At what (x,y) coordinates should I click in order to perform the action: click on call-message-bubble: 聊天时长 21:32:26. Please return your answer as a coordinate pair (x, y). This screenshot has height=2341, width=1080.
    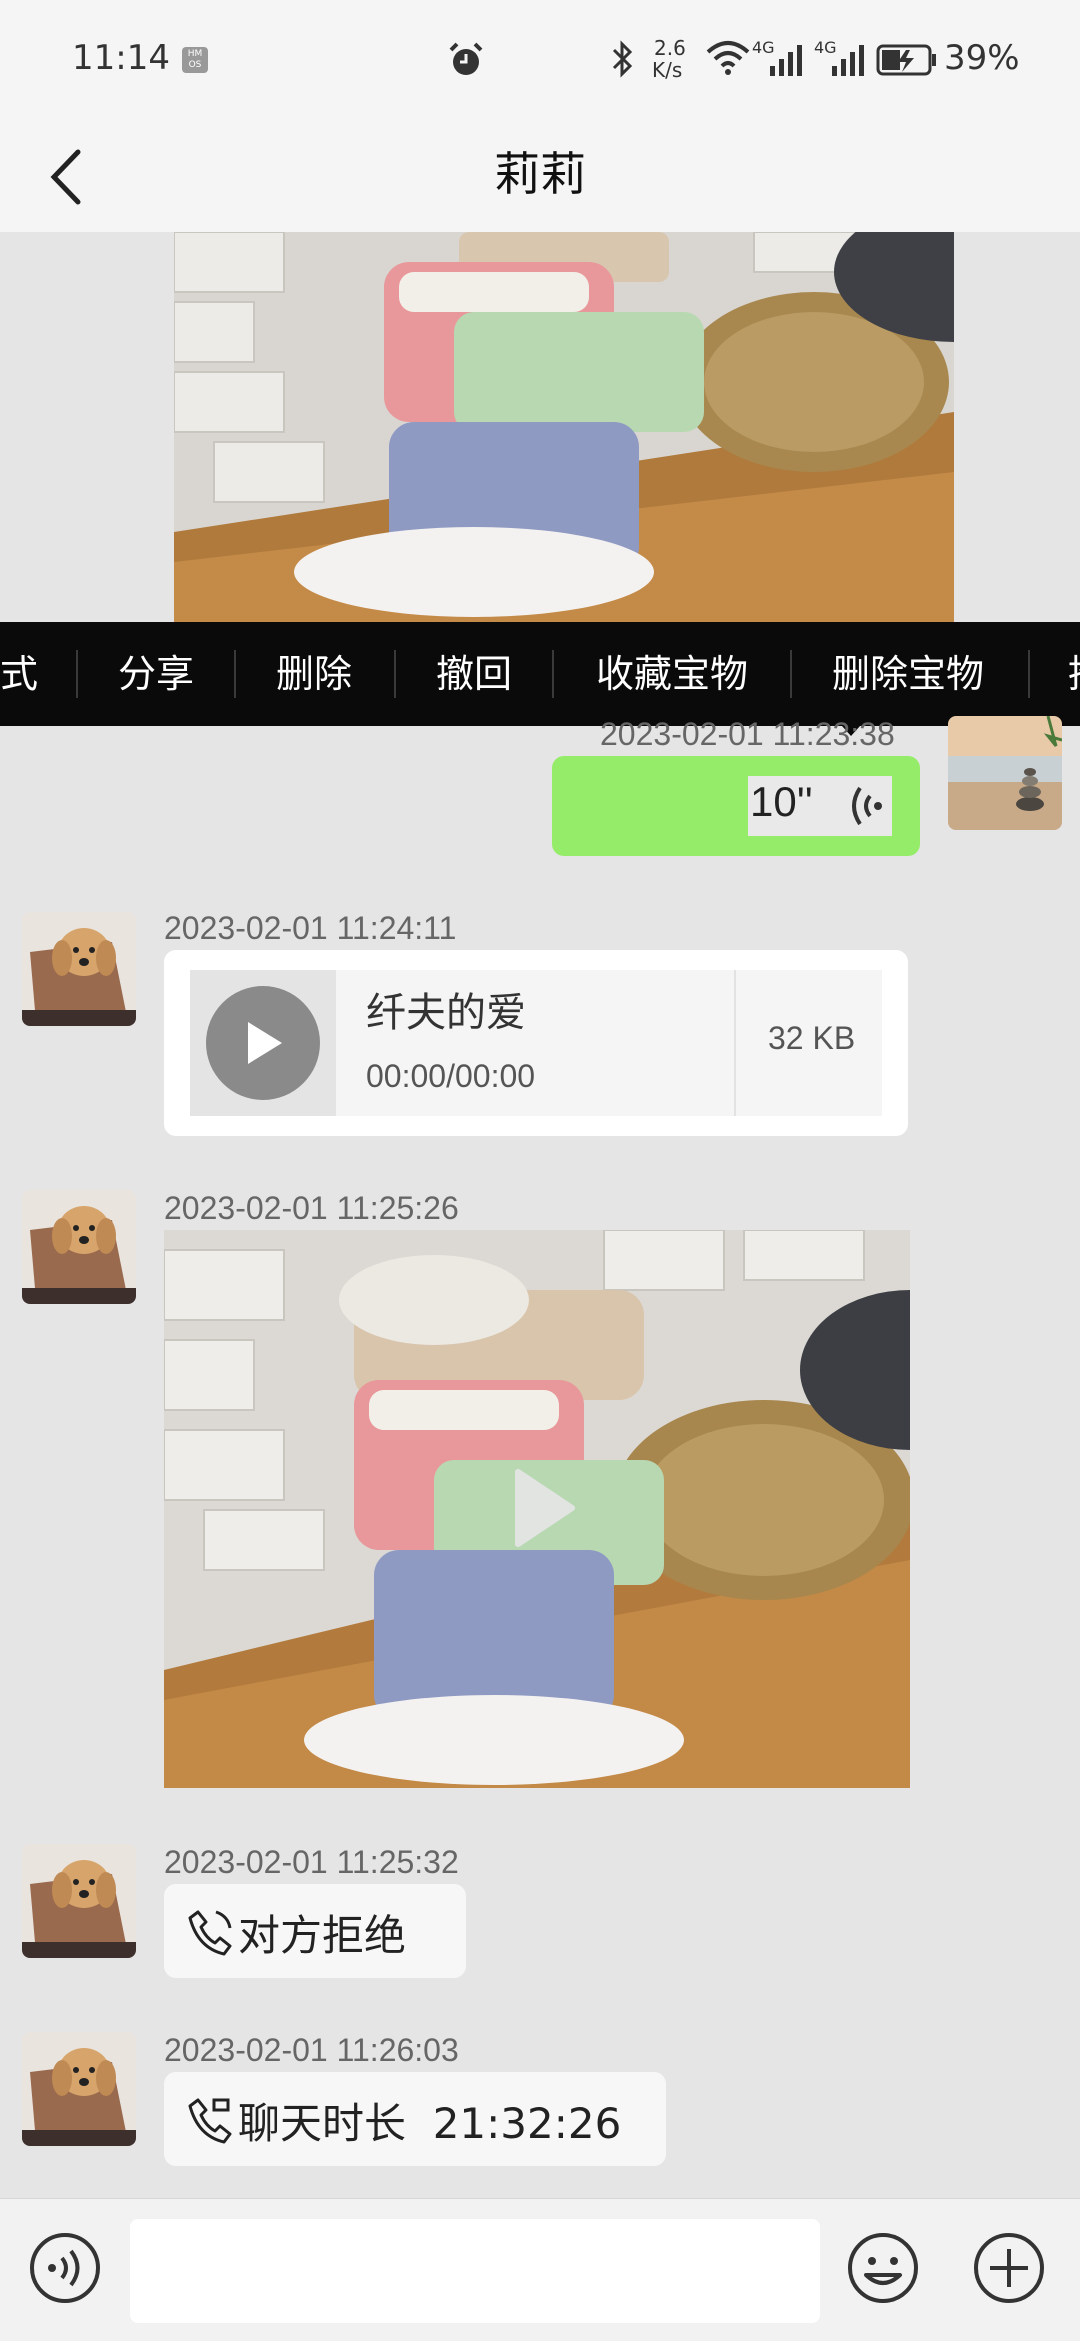
    Looking at the image, I should click on (415, 2119).